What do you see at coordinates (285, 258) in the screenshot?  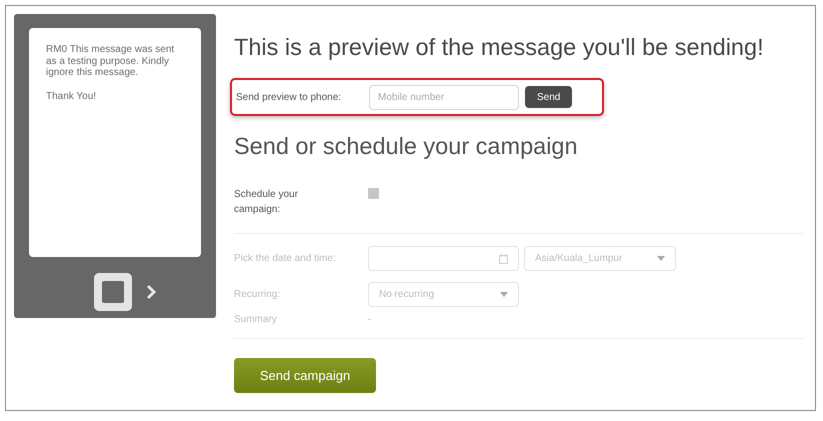 I see `field-label: Pick the date and time:` at bounding box center [285, 258].